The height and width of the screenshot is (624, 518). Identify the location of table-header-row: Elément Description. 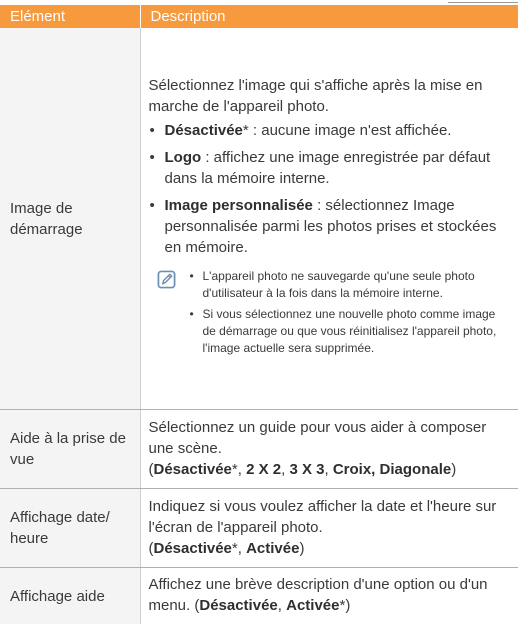
(259, 16).